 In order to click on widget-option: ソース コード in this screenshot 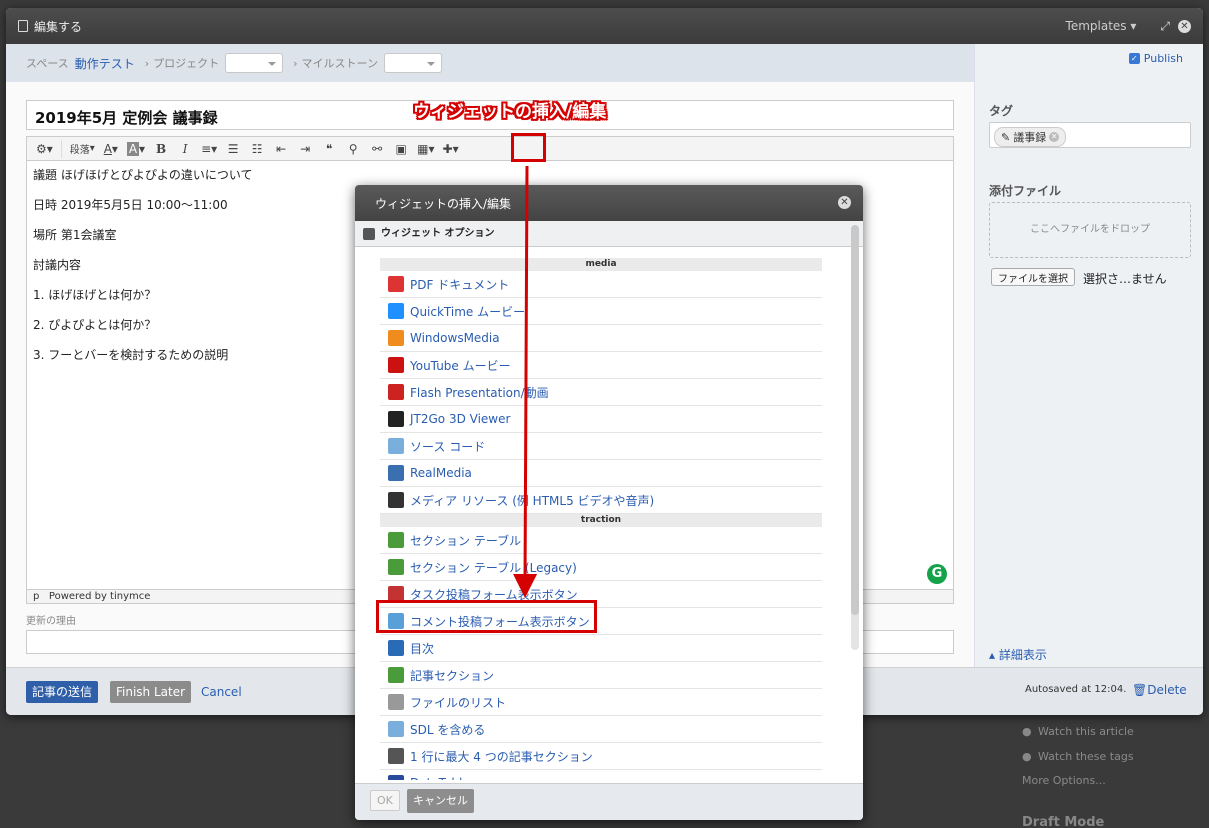, I will do `click(601, 446)`.